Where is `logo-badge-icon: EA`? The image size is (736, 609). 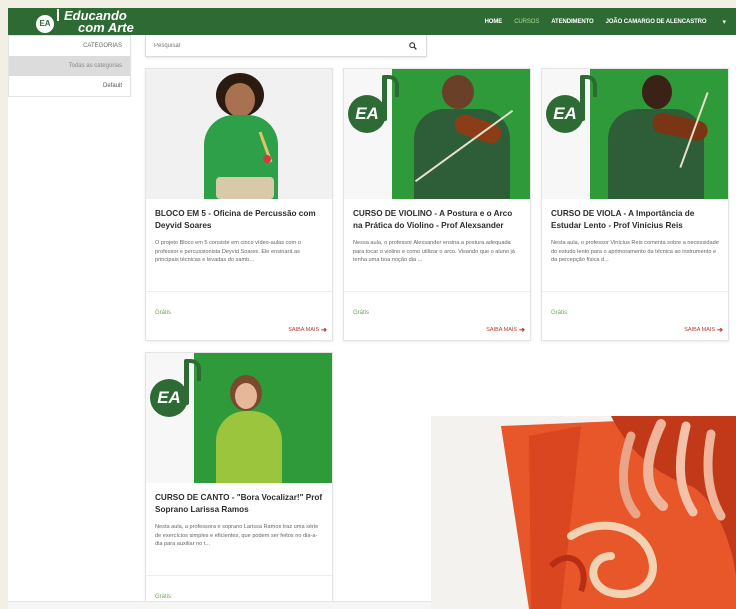 logo-badge-icon: EA is located at coordinates (47, 20).